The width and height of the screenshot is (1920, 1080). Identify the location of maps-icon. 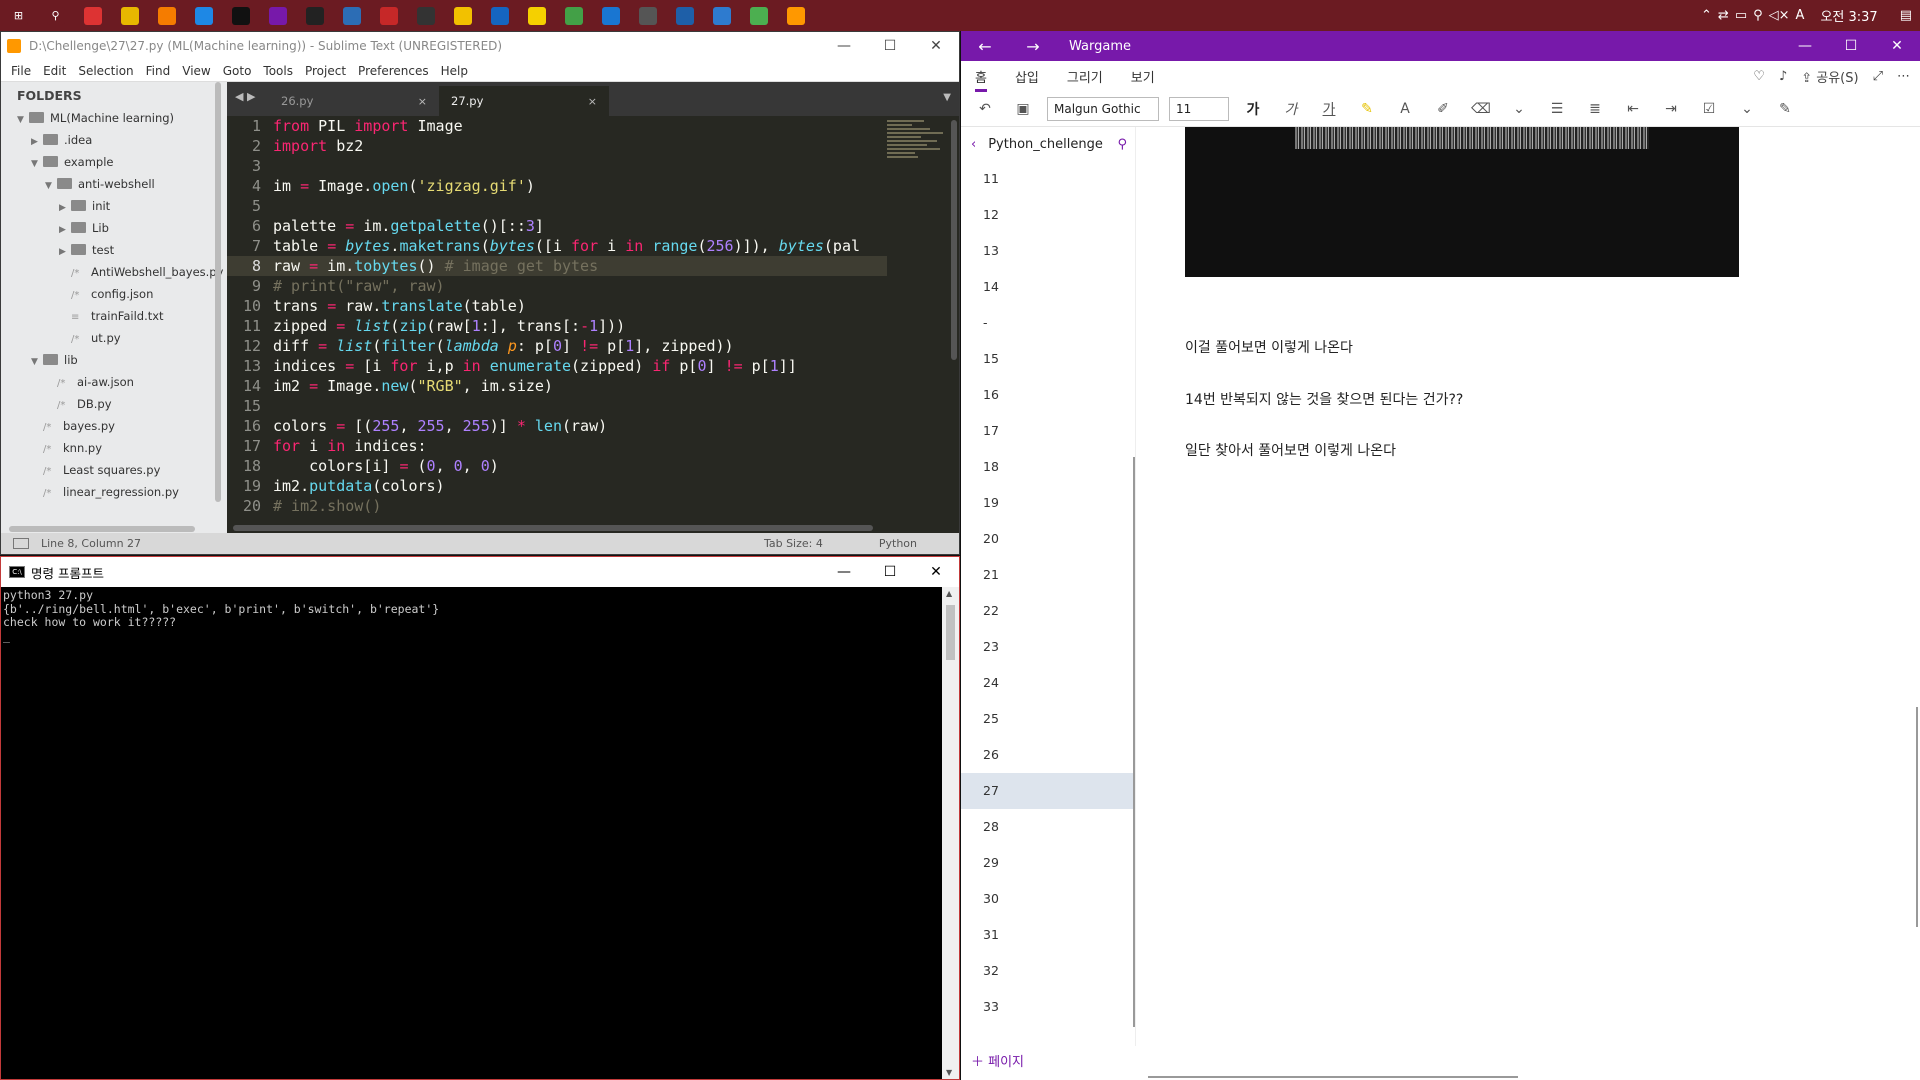
(499, 15).